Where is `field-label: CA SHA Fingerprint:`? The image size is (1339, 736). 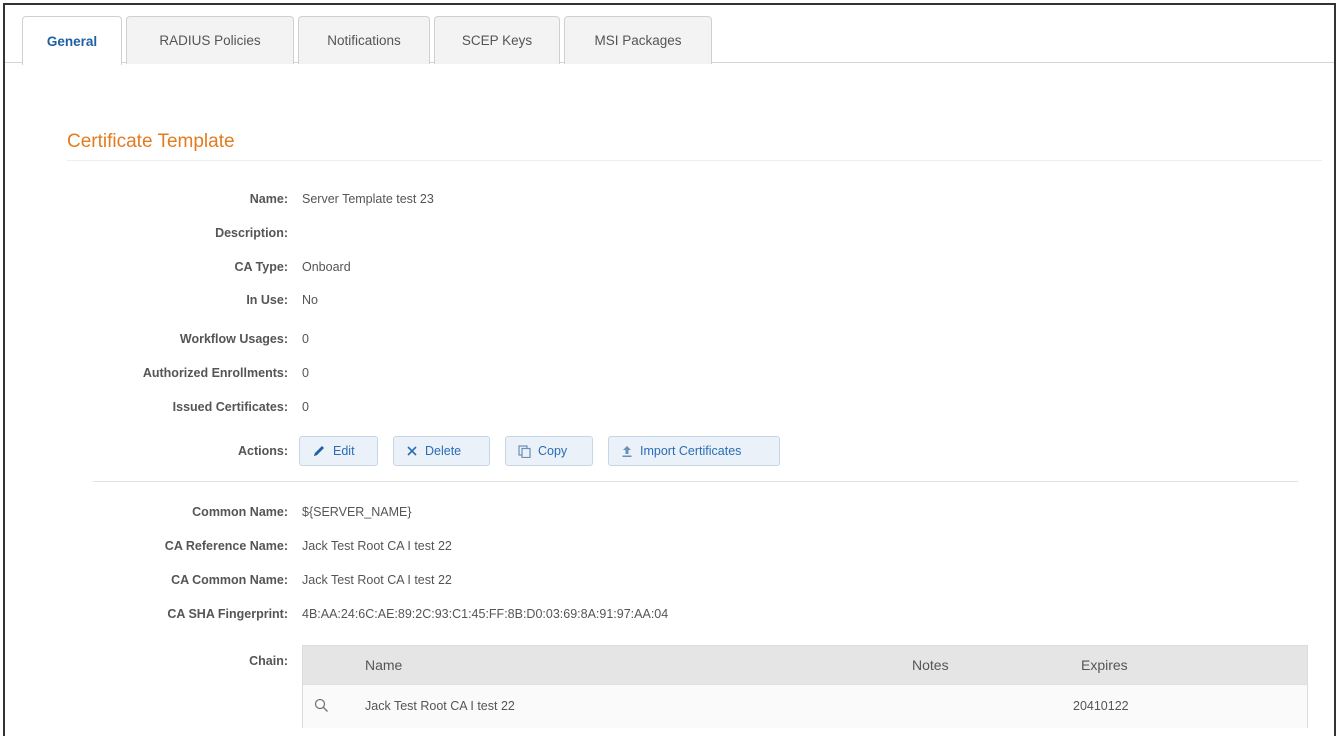 field-label: CA SHA Fingerprint: is located at coordinates (227, 614).